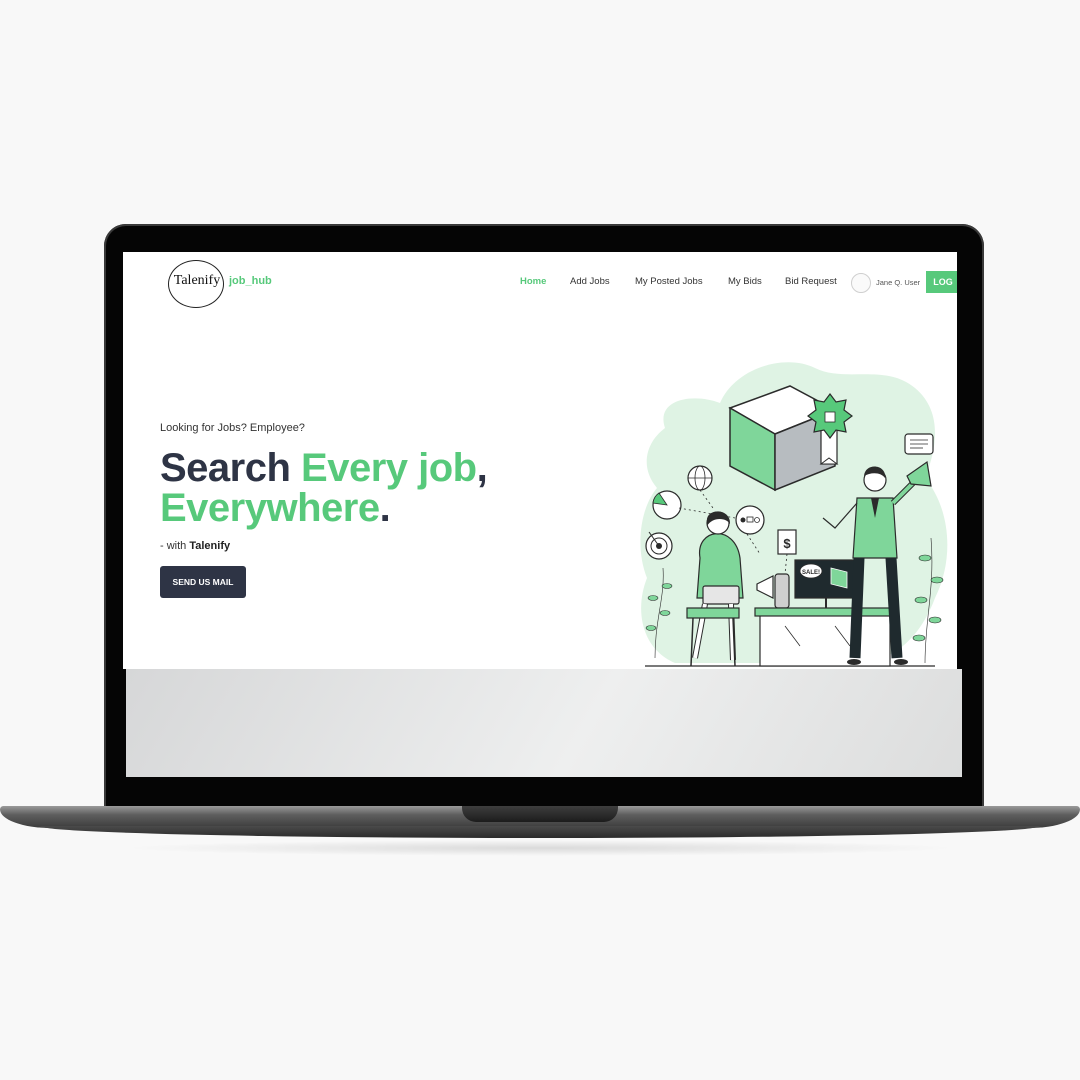  Describe the element at coordinates (232, 428) in the screenshot. I see `hero-subtitle: Looking for Jobs? Employee?` at that location.